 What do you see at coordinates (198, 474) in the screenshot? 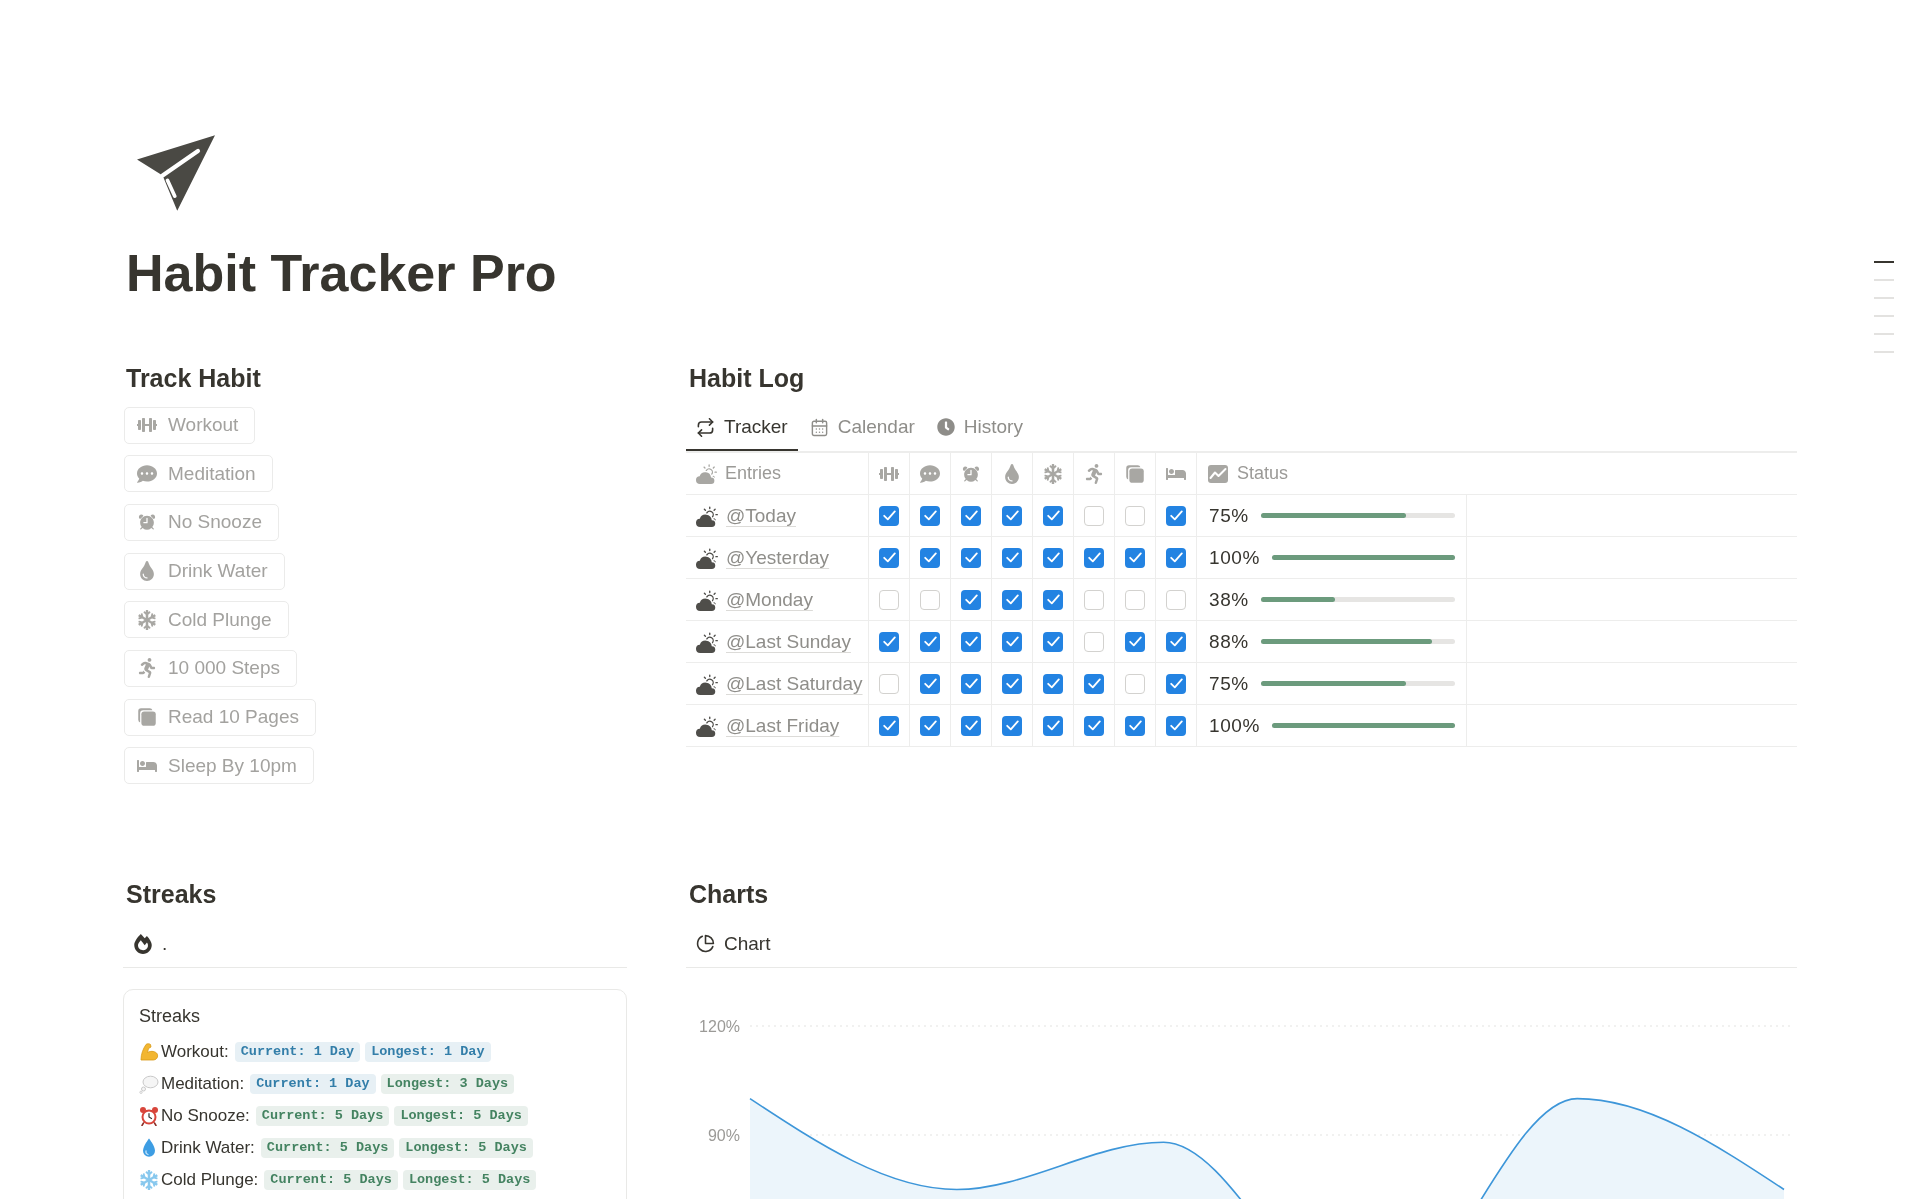
I see `habit-button: Meditation` at bounding box center [198, 474].